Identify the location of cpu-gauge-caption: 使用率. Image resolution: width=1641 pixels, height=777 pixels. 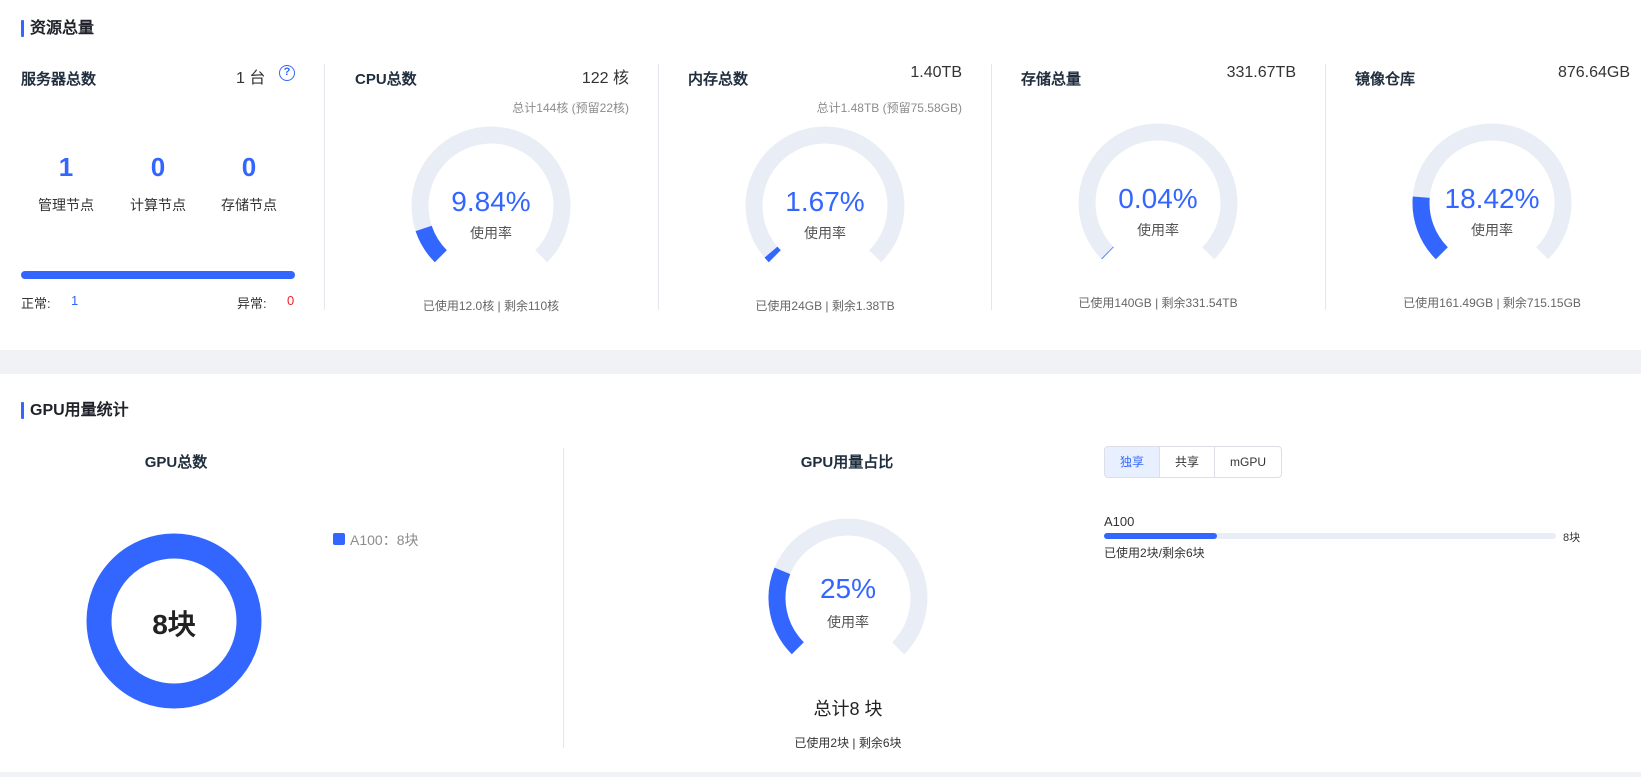
(491, 233).